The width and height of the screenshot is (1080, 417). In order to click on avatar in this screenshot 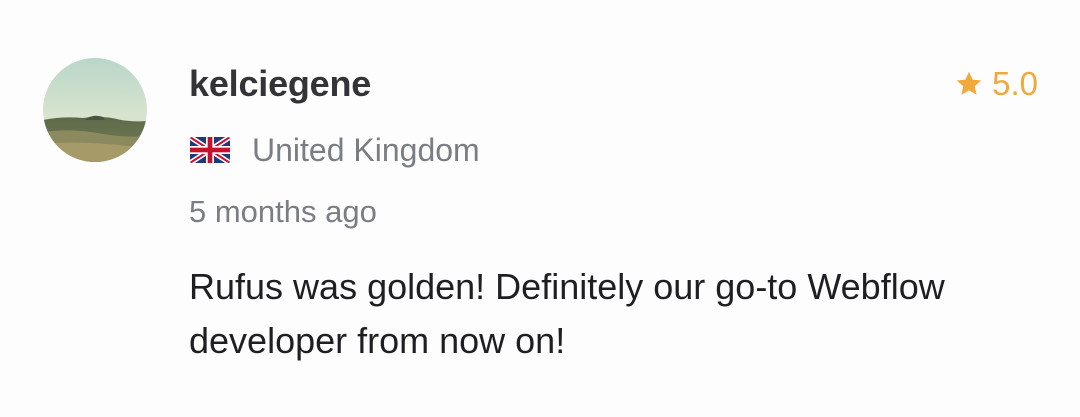, I will do `click(95, 110)`.